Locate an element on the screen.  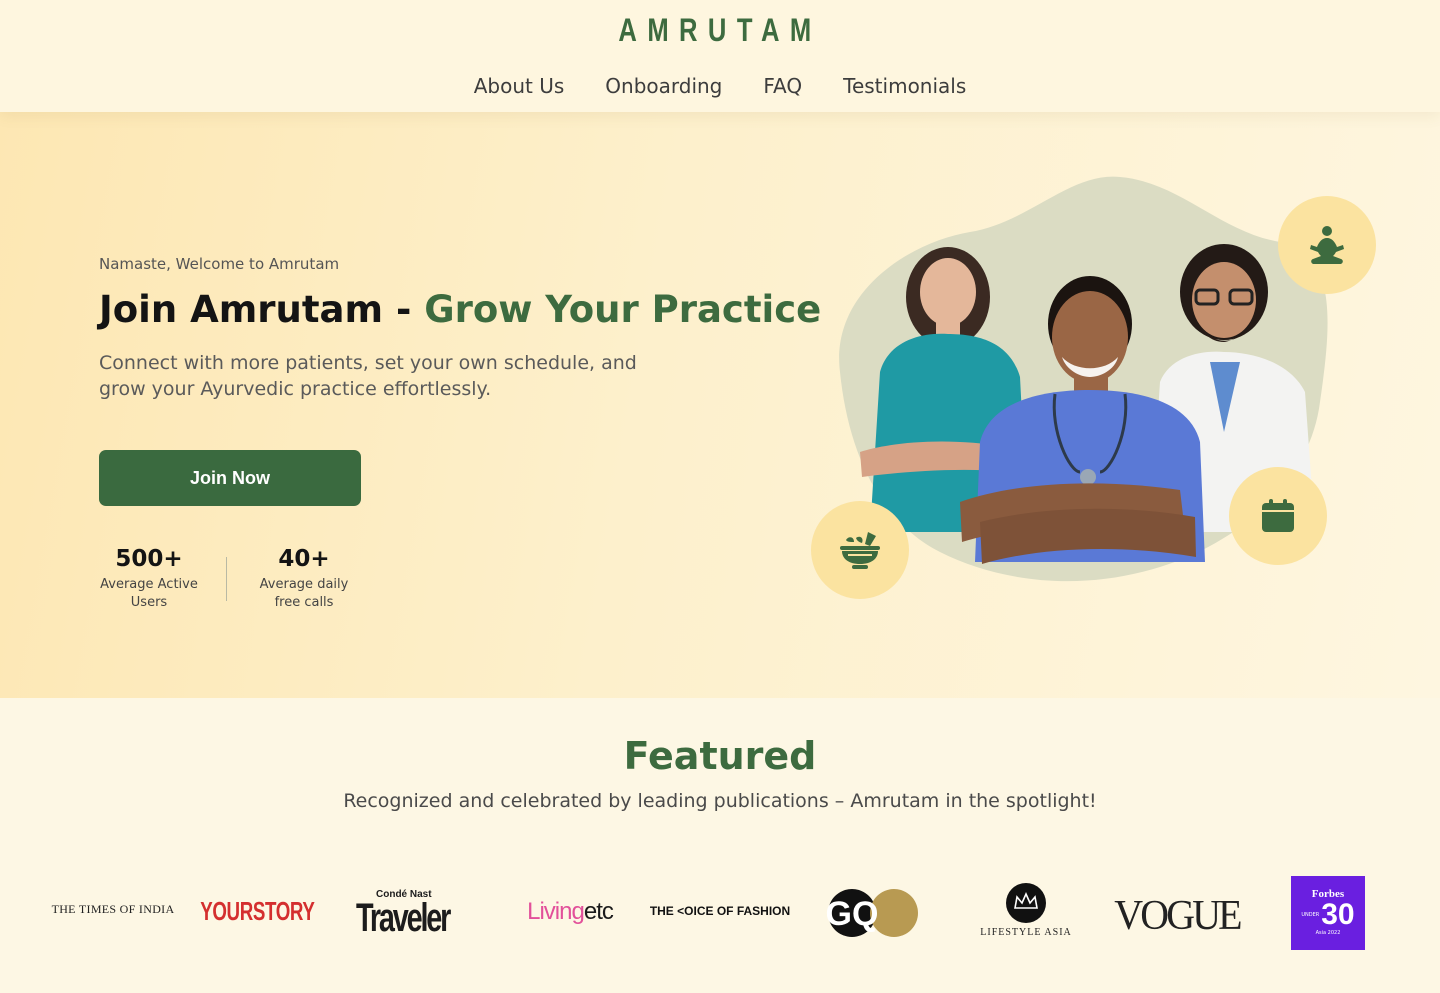
mortar-pestle-icon-circle is located at coordinates (860, 550).